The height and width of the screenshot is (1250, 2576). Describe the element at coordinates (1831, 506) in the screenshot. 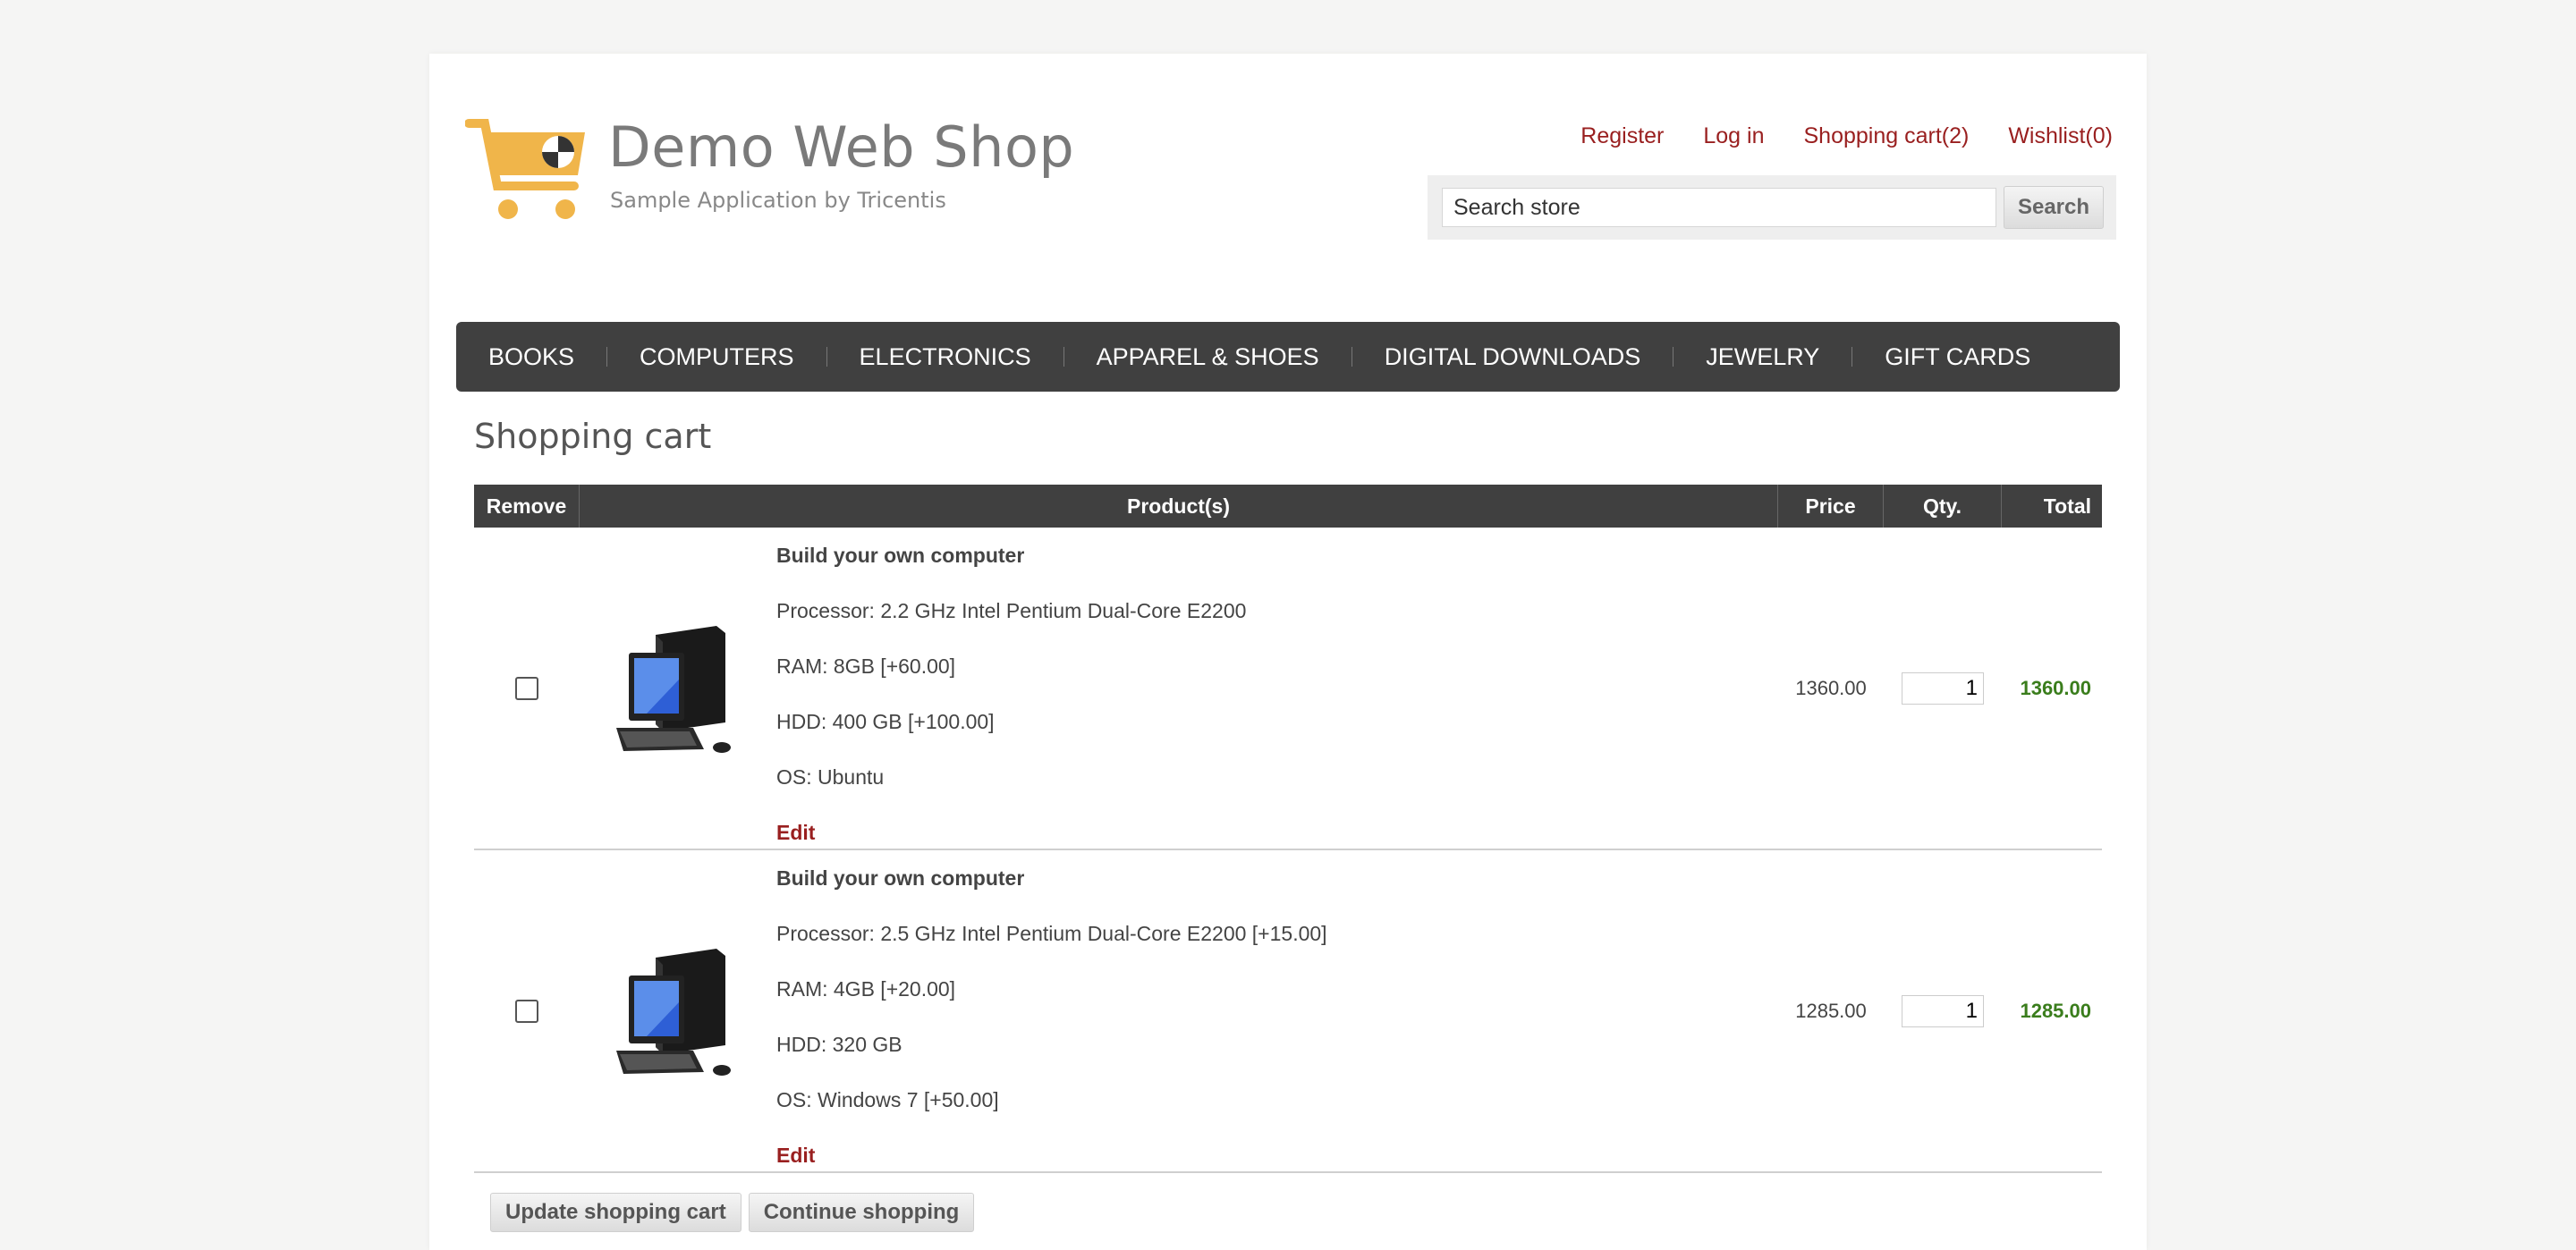

I see `header-price: Price` at that location.